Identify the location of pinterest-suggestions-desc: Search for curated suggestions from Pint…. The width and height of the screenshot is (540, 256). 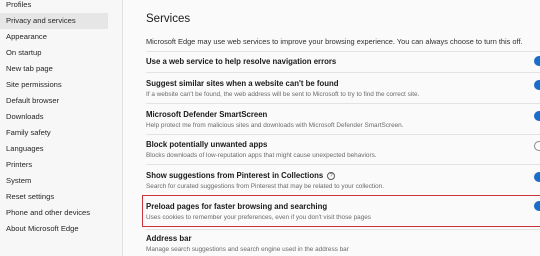
(265, 186).